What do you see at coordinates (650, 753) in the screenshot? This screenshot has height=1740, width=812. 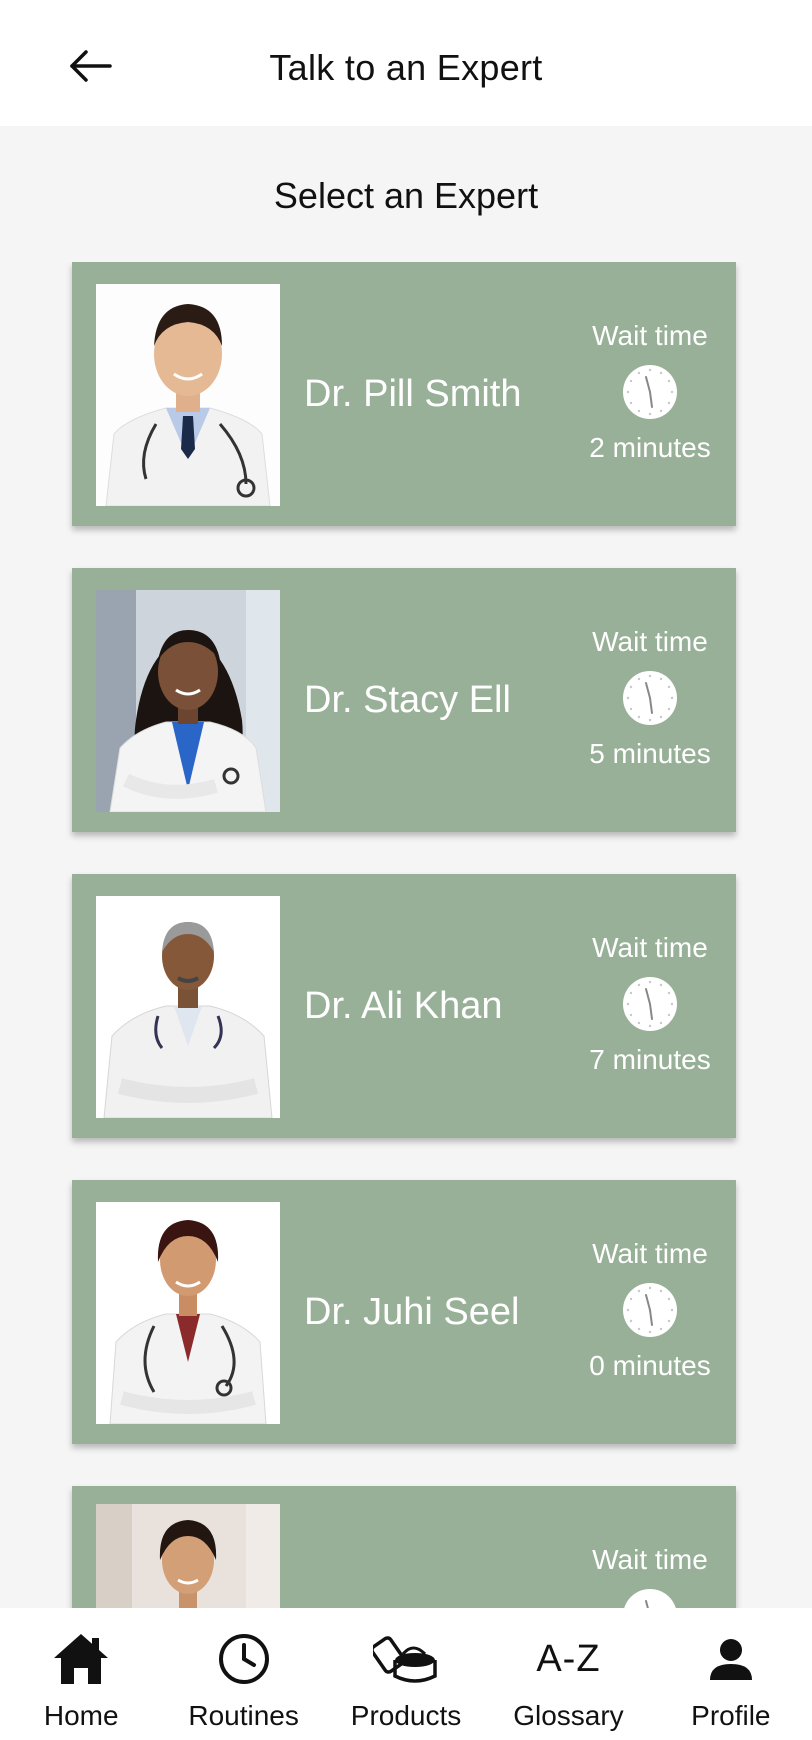 I see `wait-time-value: 5 minutes` at bounding box center [650, 753].